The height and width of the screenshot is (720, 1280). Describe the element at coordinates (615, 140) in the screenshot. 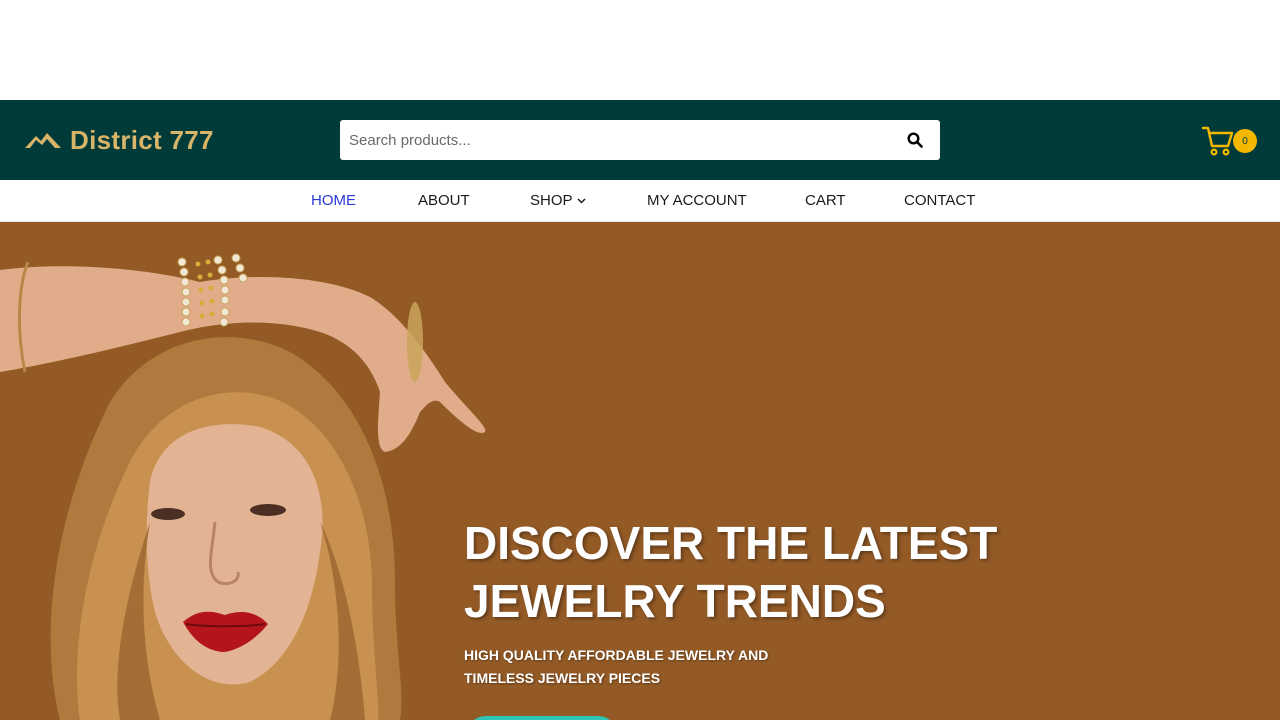

I see `search-input` at that location.